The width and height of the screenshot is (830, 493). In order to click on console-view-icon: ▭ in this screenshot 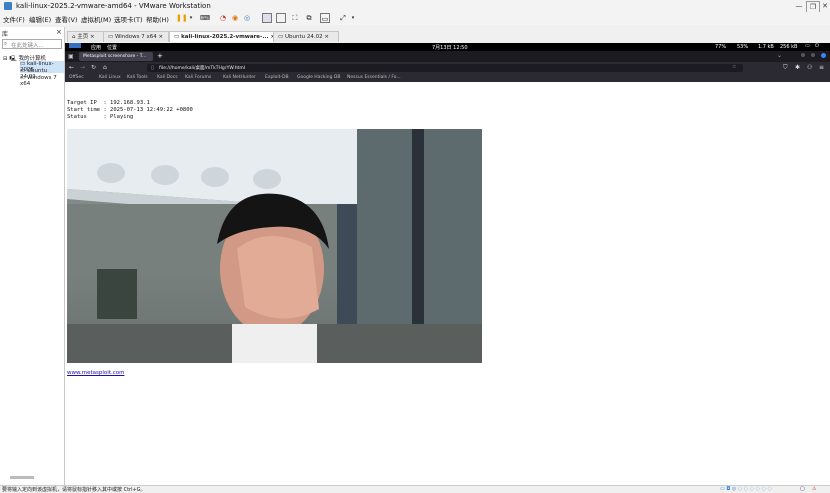, I will do `click(325, 18)`.